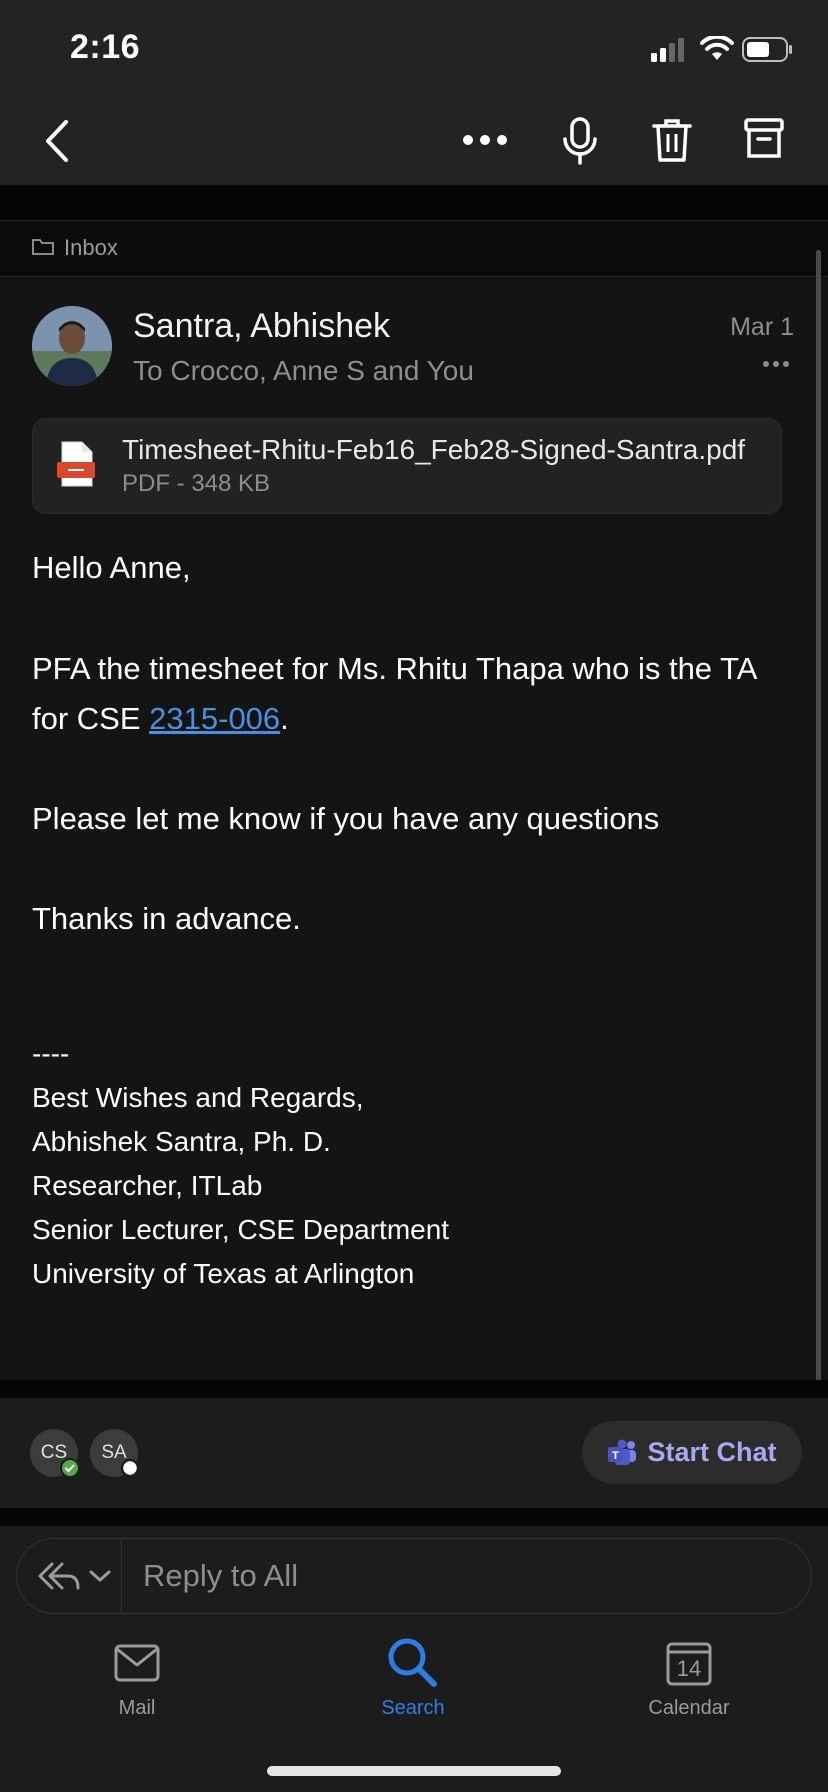 This screenshot has width=828, height=1792. I want to click on sender-avatar, so click(72, 346).